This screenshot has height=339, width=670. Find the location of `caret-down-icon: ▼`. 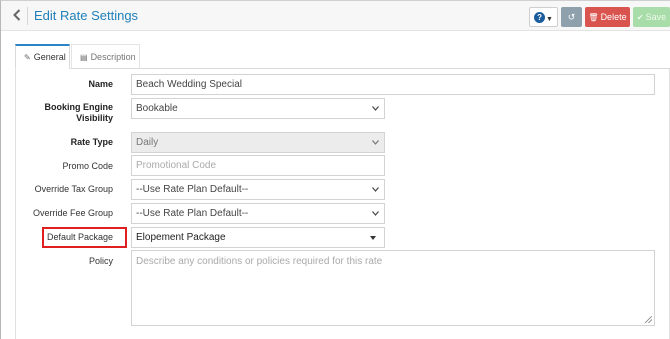

caret-down-icon: ▼ is located at coordinates (549, 19).